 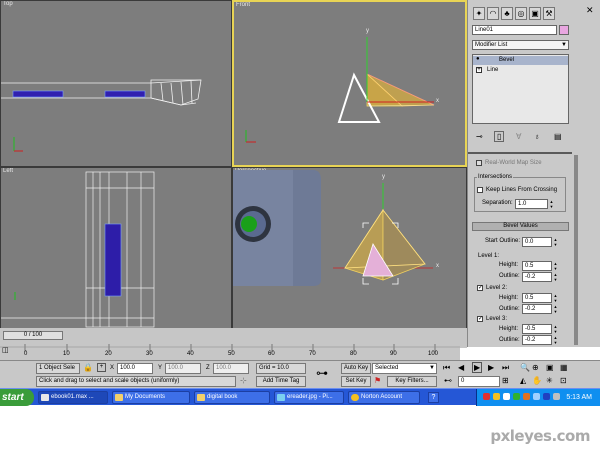 I want to click on start-outline-field: 0.0, so click(x=537, y=242).